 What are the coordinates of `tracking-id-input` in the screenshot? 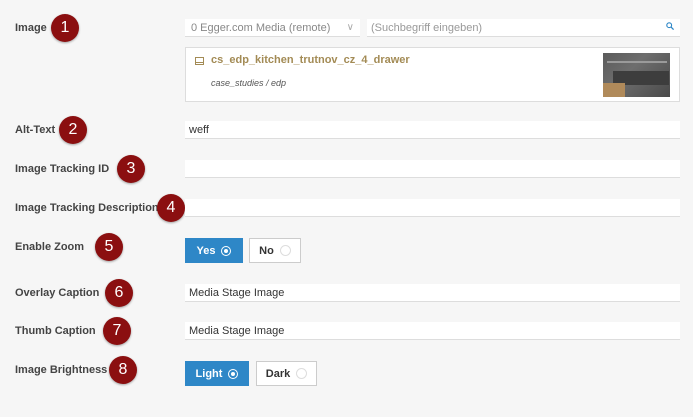 It's located at (432, 169).